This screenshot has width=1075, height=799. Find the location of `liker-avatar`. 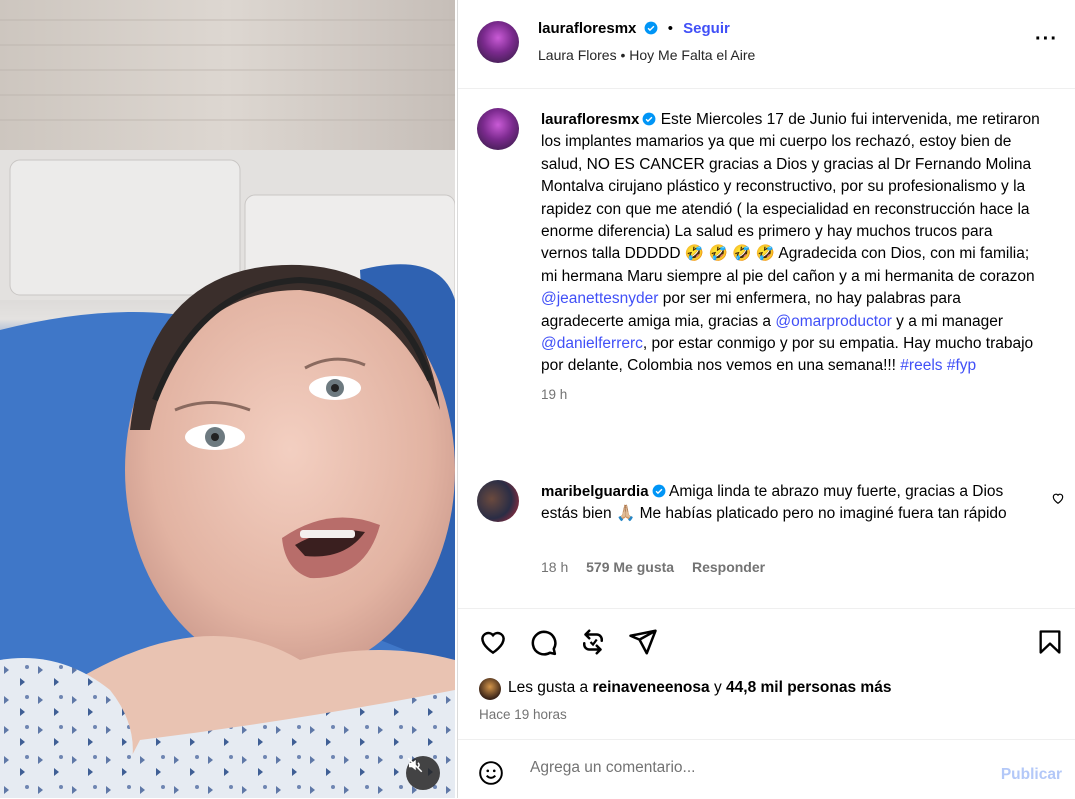

liker-avatar is located at coordinates (490, 689).